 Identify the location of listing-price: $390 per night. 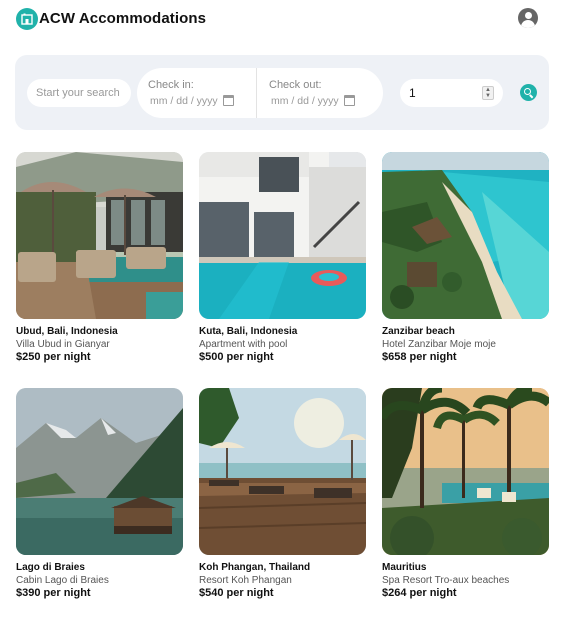
(53, 593).